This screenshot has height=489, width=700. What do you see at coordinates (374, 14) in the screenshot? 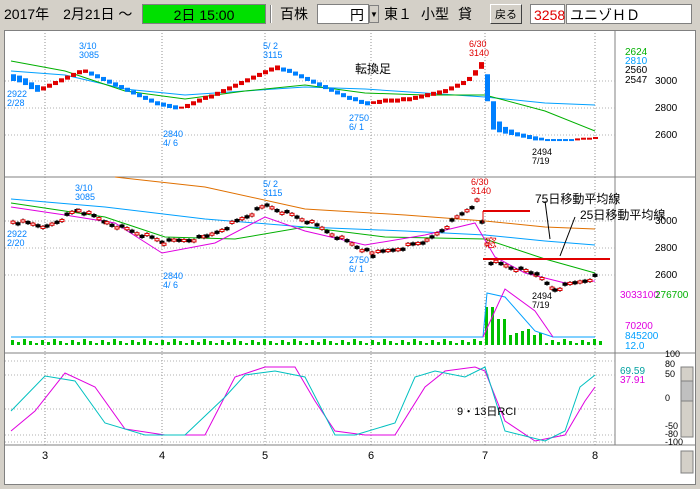
I see `chevron-down-icon: ▼` at bounding box center [374, 14].